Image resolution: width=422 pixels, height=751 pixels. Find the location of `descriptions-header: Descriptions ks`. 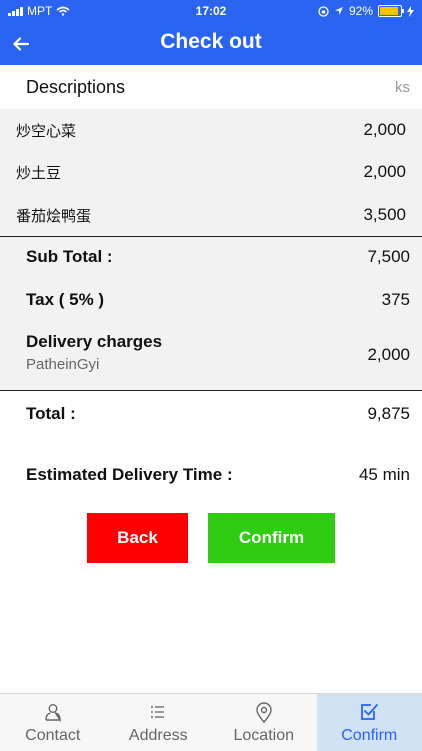

descriptions-header: Descriptions ks is located at coordinates (211, 87).